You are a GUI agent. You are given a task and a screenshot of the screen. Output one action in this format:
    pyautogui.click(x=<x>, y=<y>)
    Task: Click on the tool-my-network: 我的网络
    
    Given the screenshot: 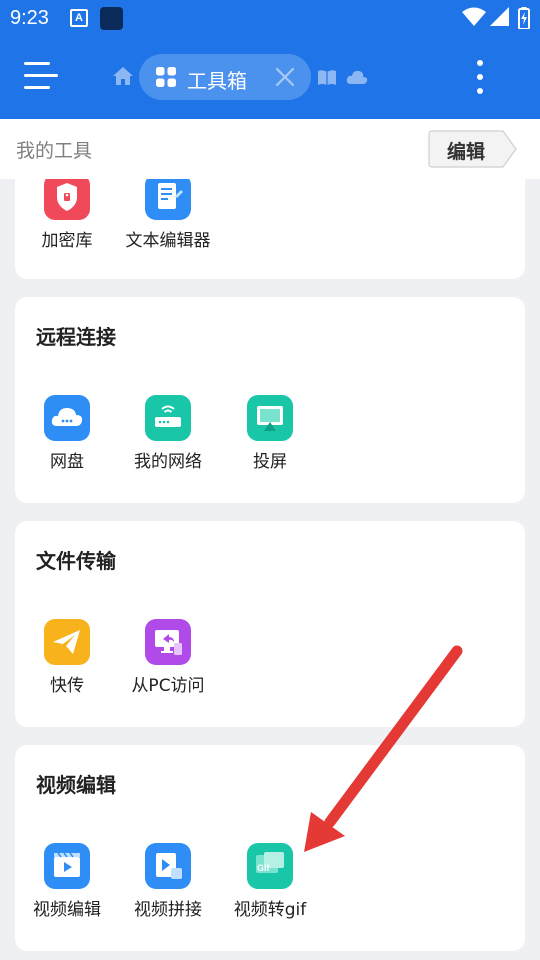 What is the action you would take?
    pyautogui.click(x=168, y=433)
    